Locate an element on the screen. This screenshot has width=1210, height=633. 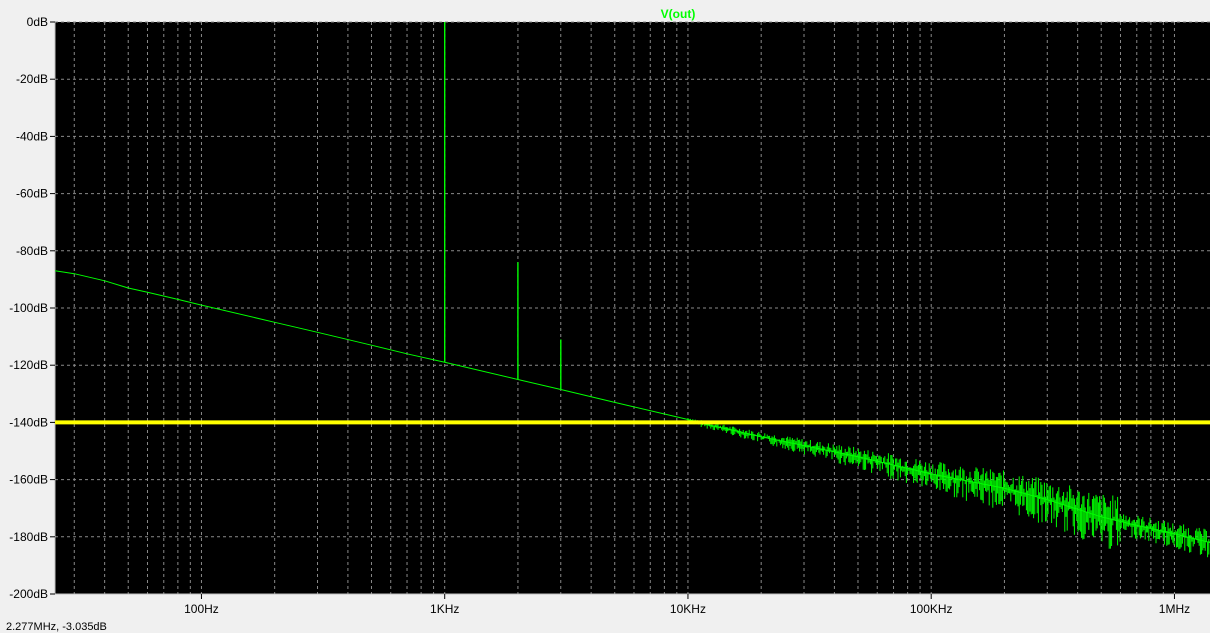
x-tick-label: 1KHz is located at coordinates (444, 609).